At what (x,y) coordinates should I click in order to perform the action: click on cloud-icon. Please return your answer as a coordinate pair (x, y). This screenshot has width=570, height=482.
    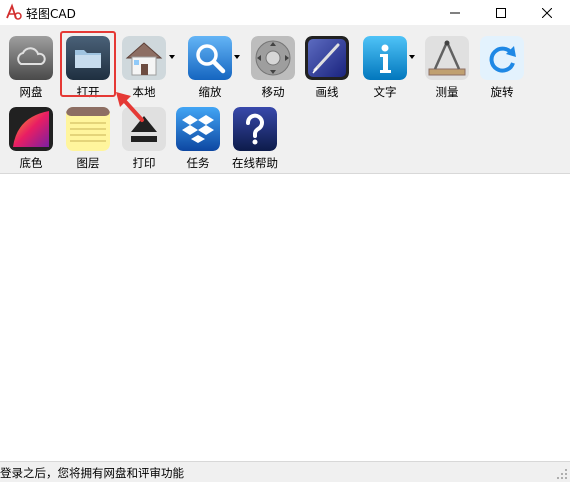
    Looking at the image, I should click on (31, 58).